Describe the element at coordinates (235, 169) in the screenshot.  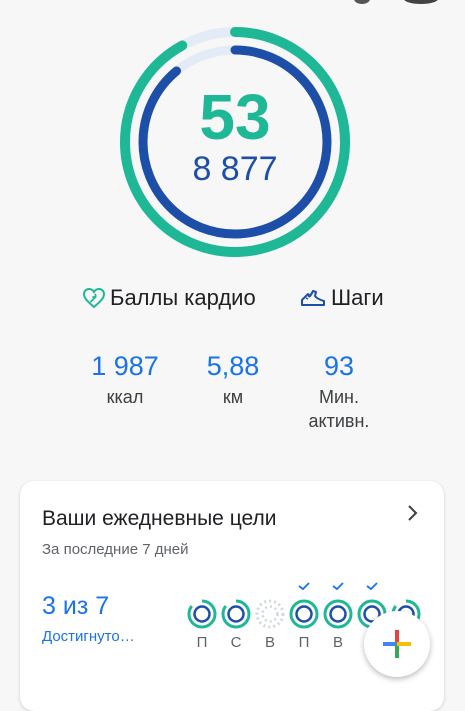
I see `steps-value: 8 877` at that location.